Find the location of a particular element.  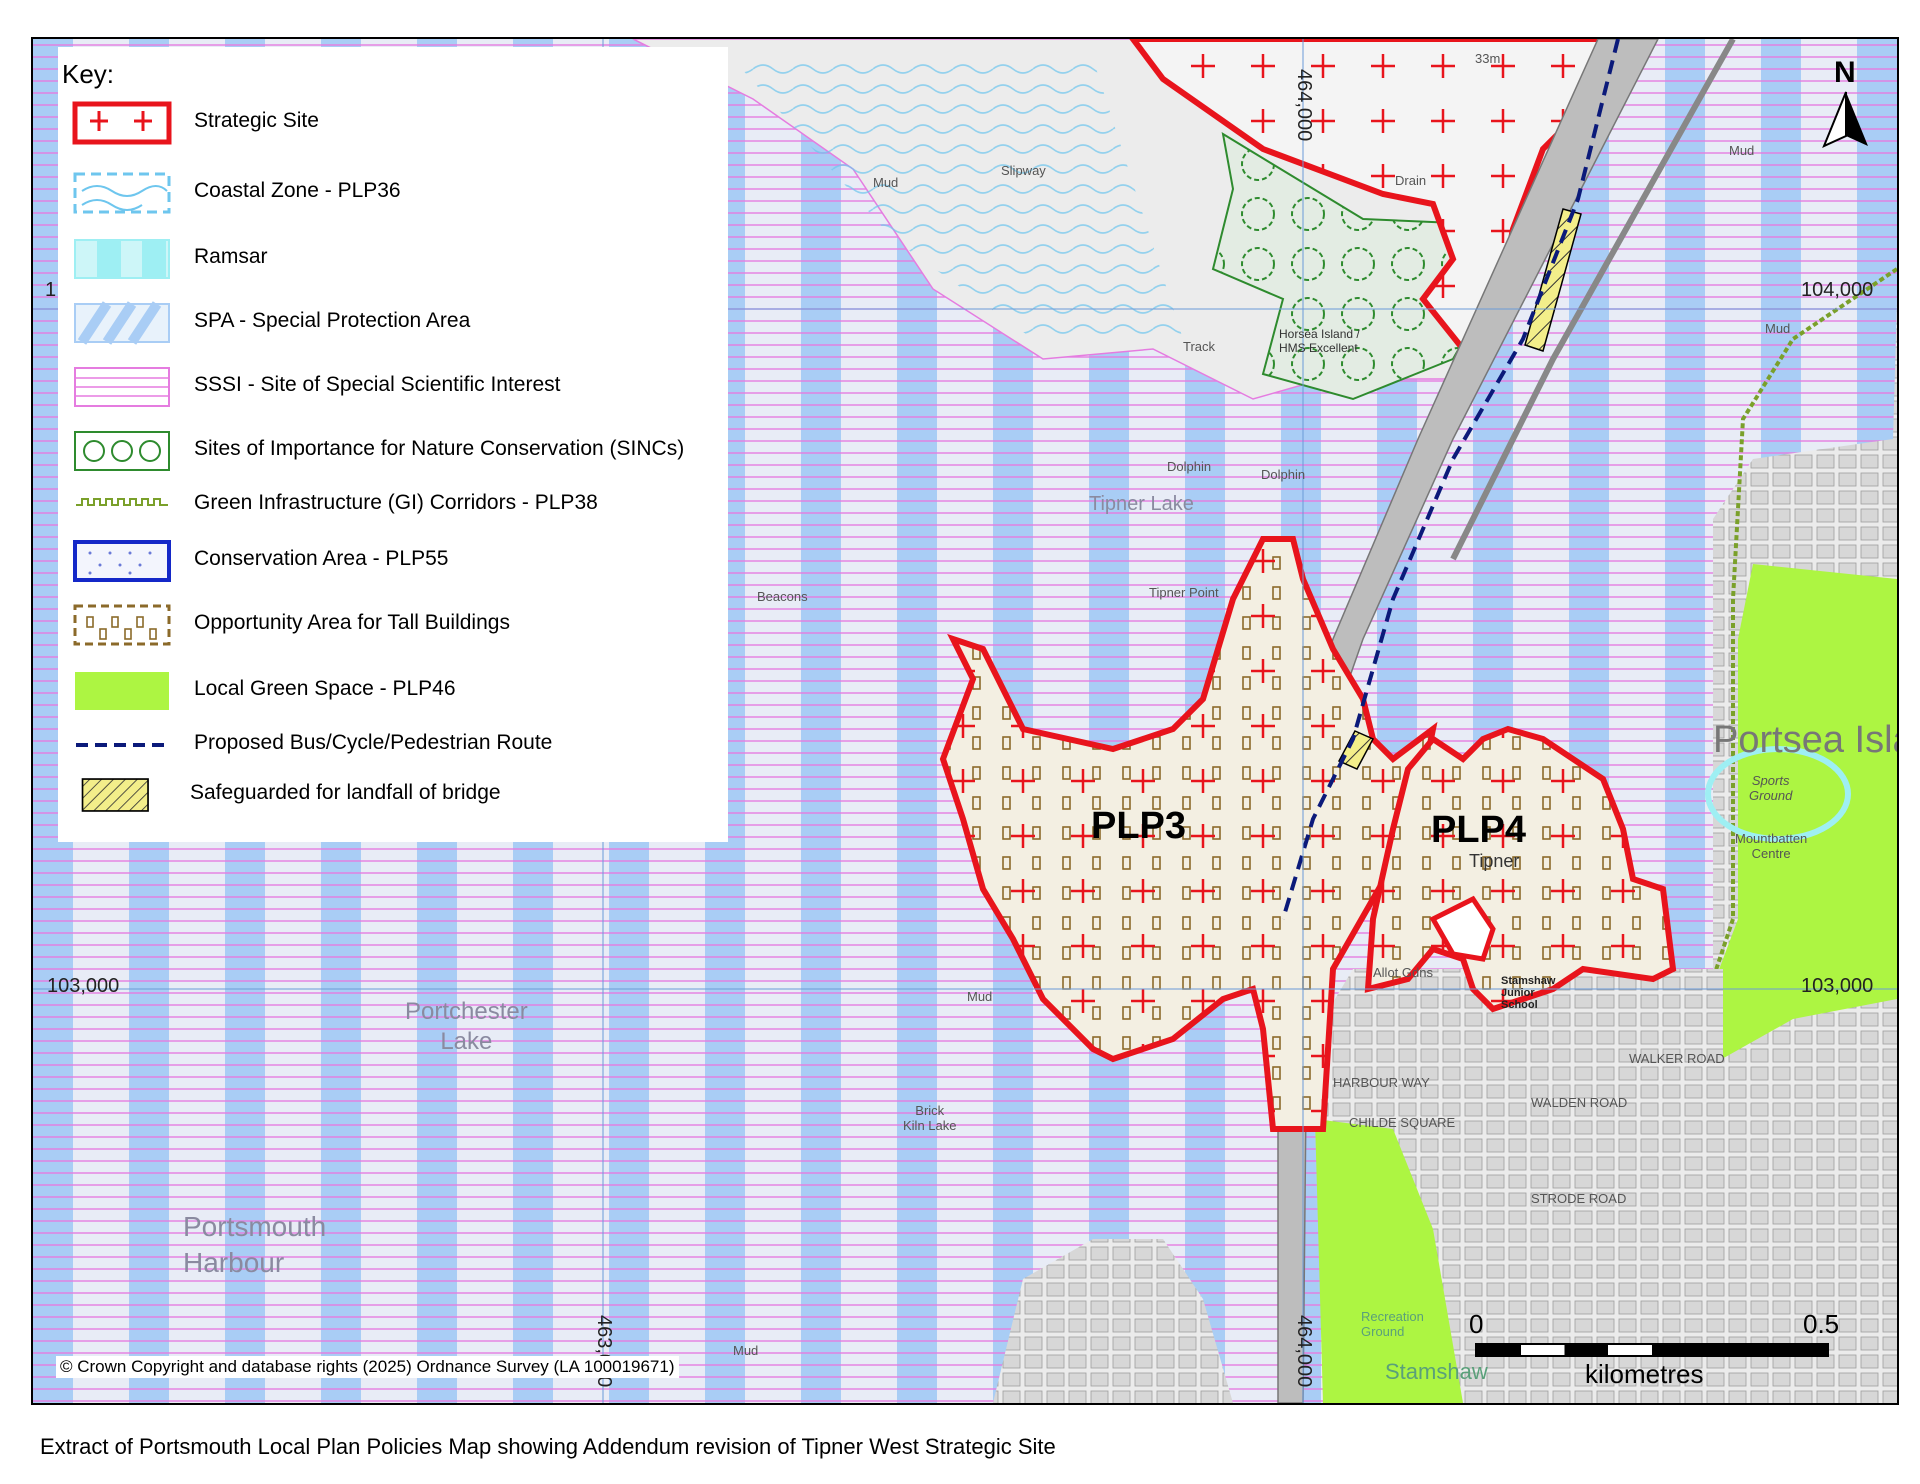

grid-label-northing-top-right: 104,000 is located at coordinates (1837, 290).